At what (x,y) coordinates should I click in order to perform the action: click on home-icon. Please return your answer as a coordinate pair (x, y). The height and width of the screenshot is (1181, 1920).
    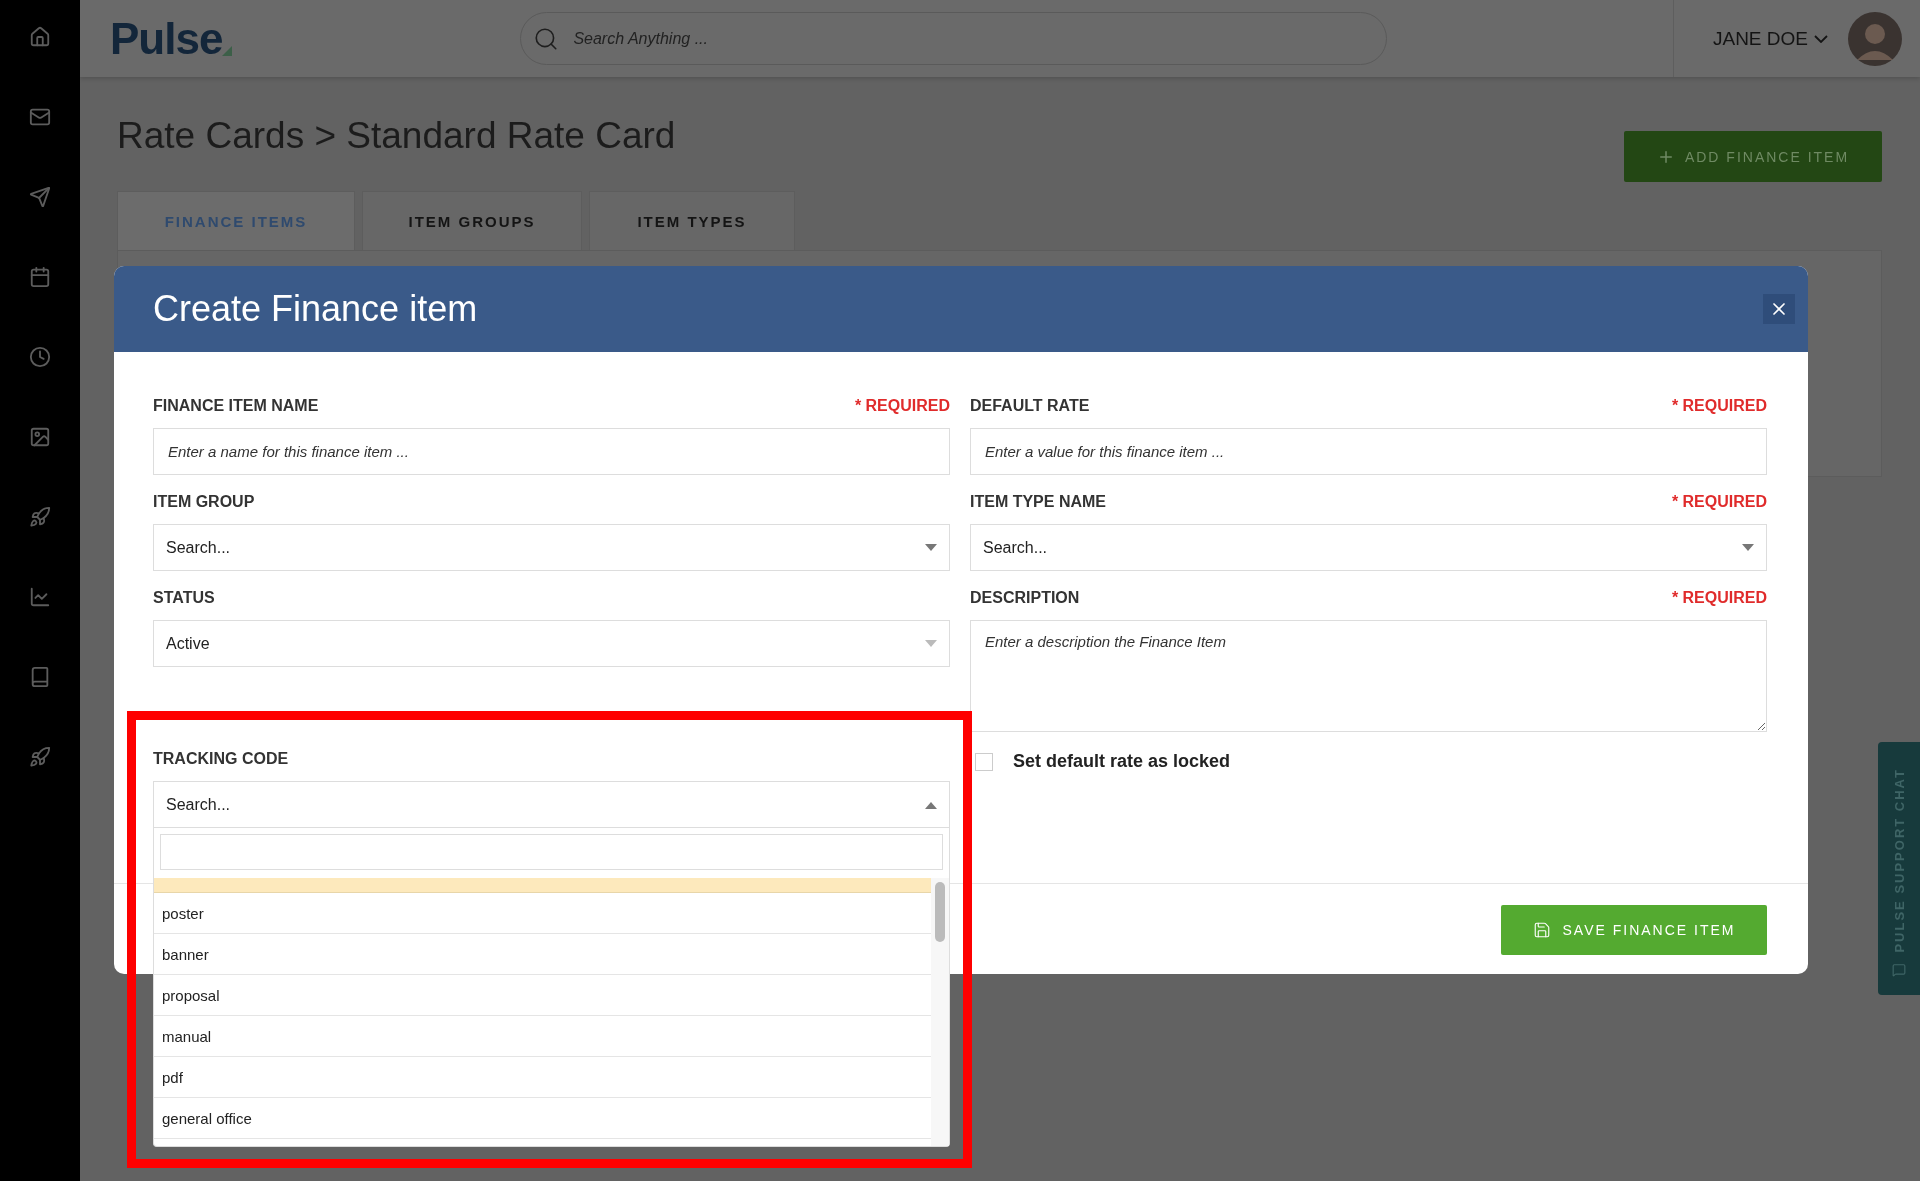
    Looking at the image, I should click on (40, 37).